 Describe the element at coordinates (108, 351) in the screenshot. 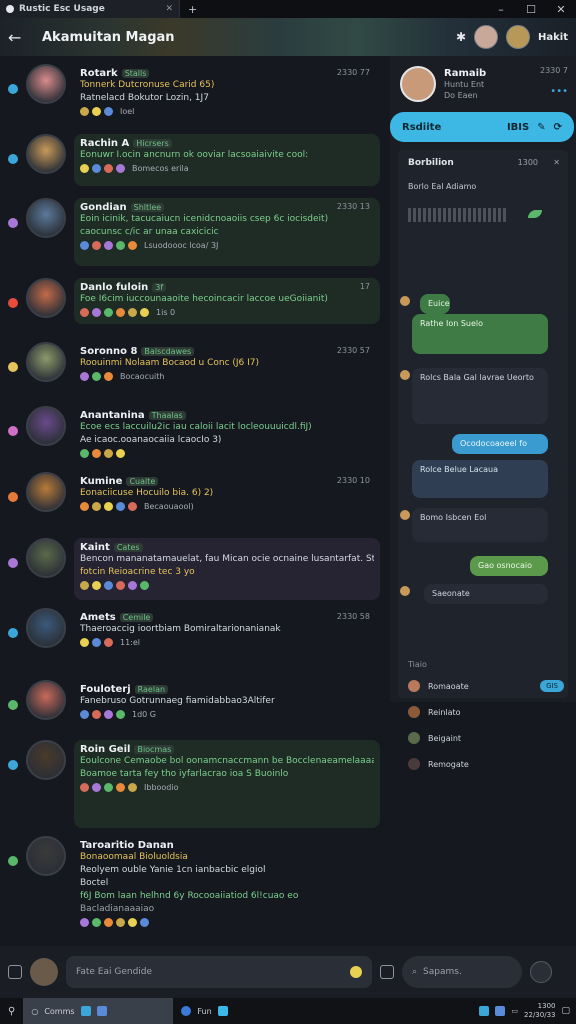

I see `sender-name: Soronno 8` at that location.